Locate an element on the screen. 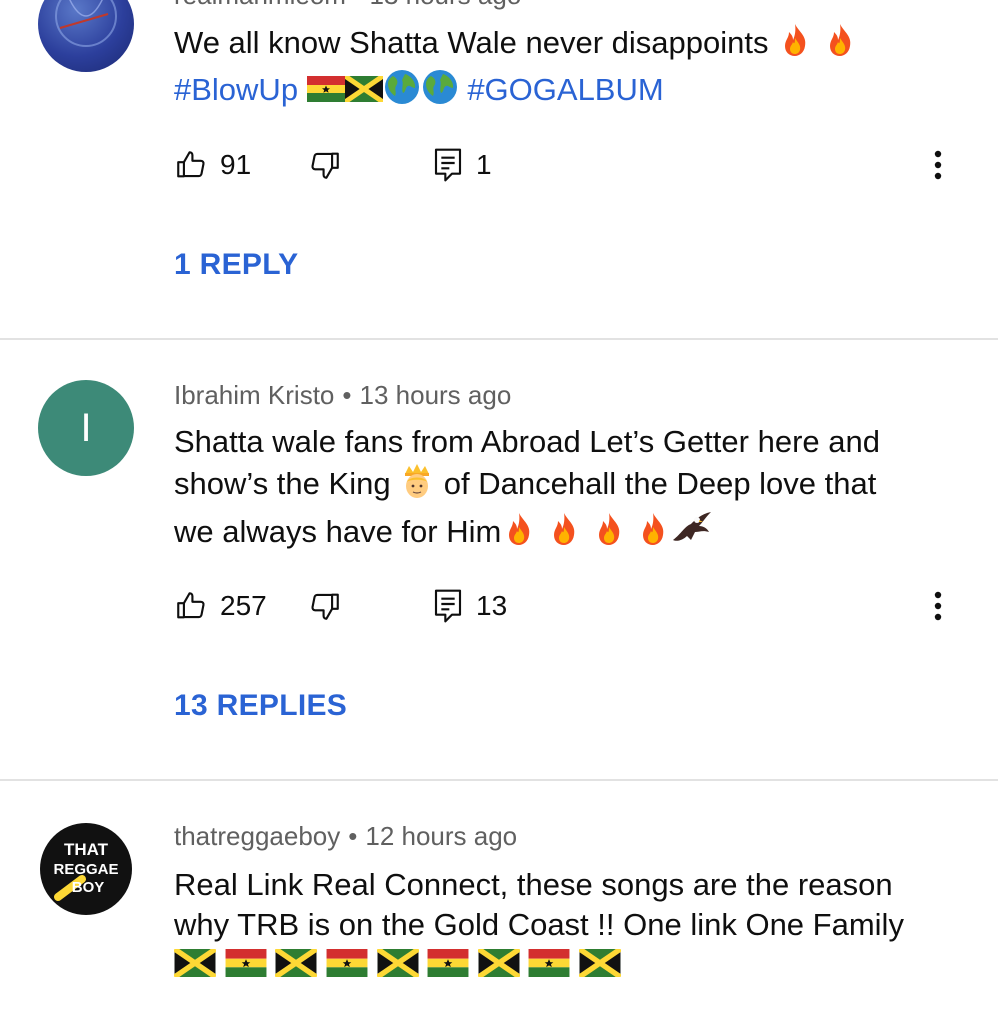  comment-actions: 91 1 is located at coordinates (574, 165).